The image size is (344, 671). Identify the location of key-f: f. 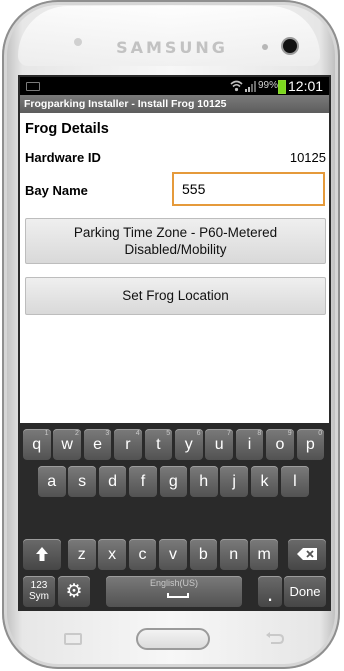
(143, 481).